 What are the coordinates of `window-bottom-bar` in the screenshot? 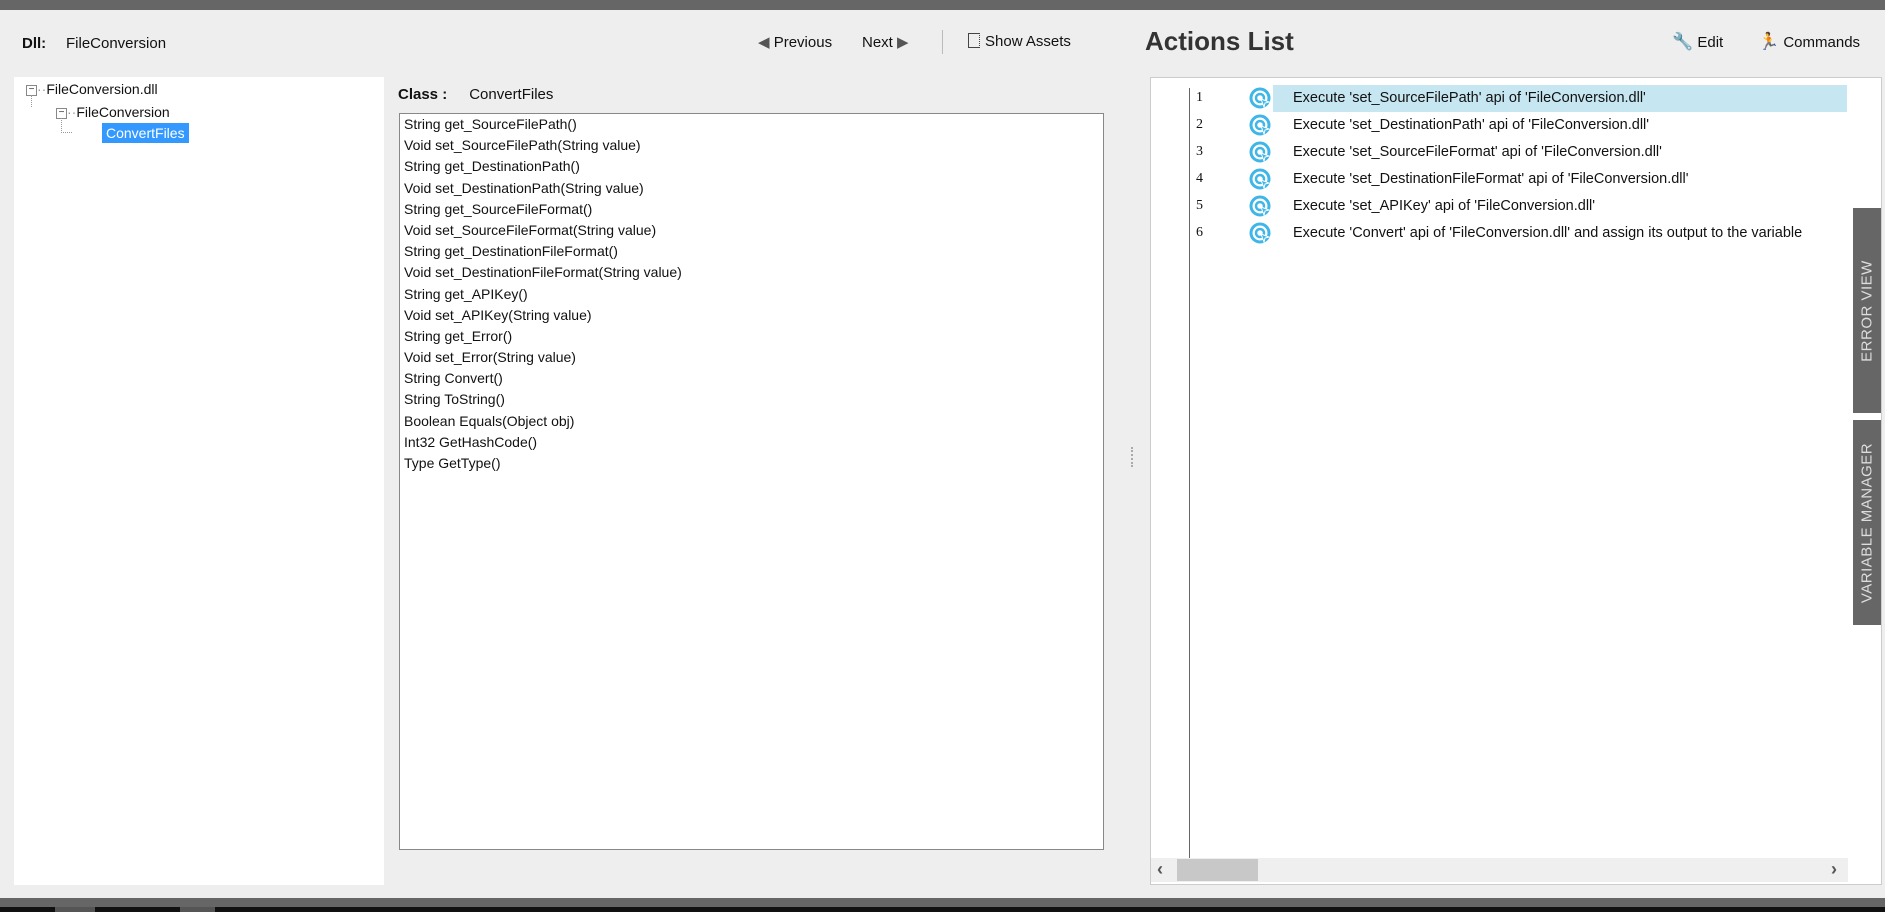 It's located at (942, 905).